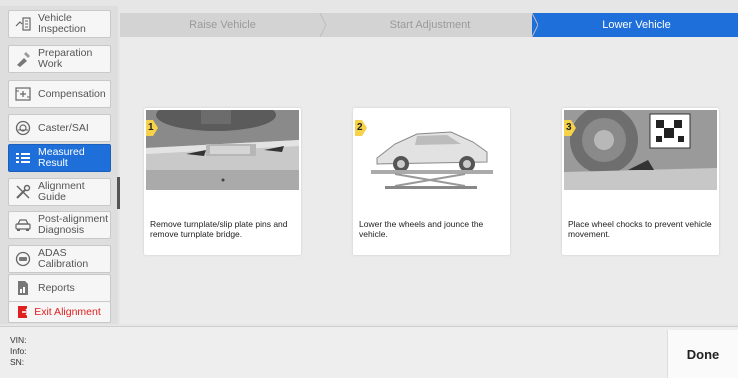 This screenshot has height=378, width=738. Describe the element at coordinates (56, 287) in the screenshot. I see `sidebar-item-label: Reports` at that location.